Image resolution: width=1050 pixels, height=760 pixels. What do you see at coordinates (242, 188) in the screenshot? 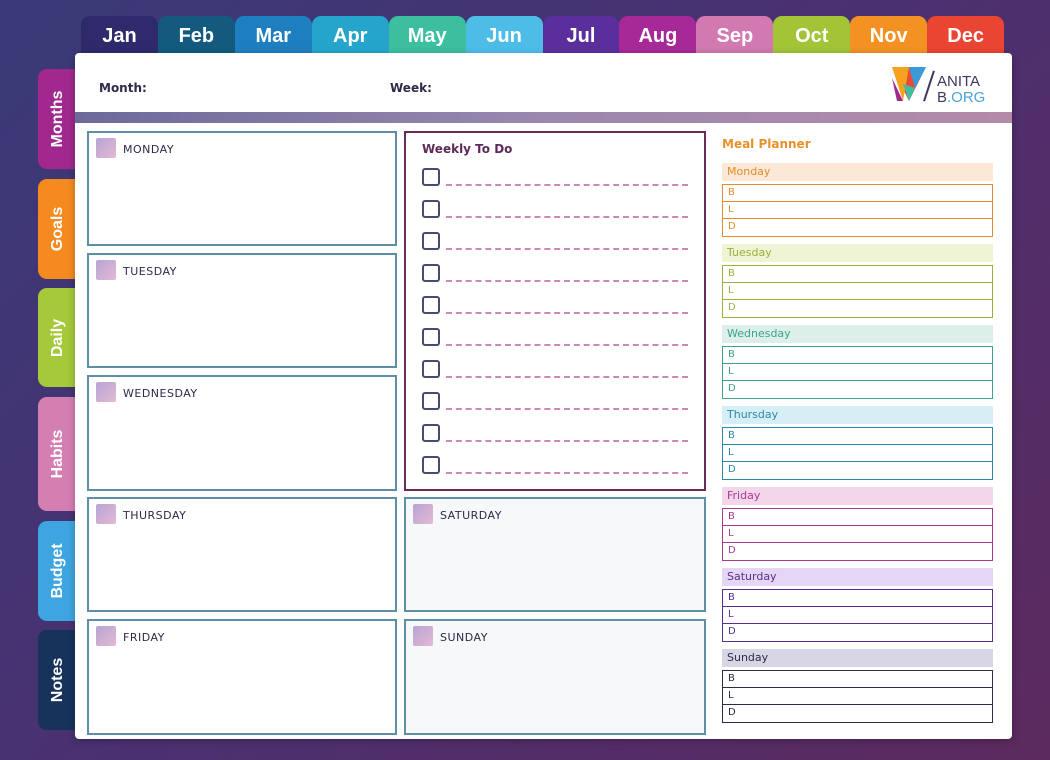
I see `day-box-monday: MONDAY` at bounding box center [242, 188].